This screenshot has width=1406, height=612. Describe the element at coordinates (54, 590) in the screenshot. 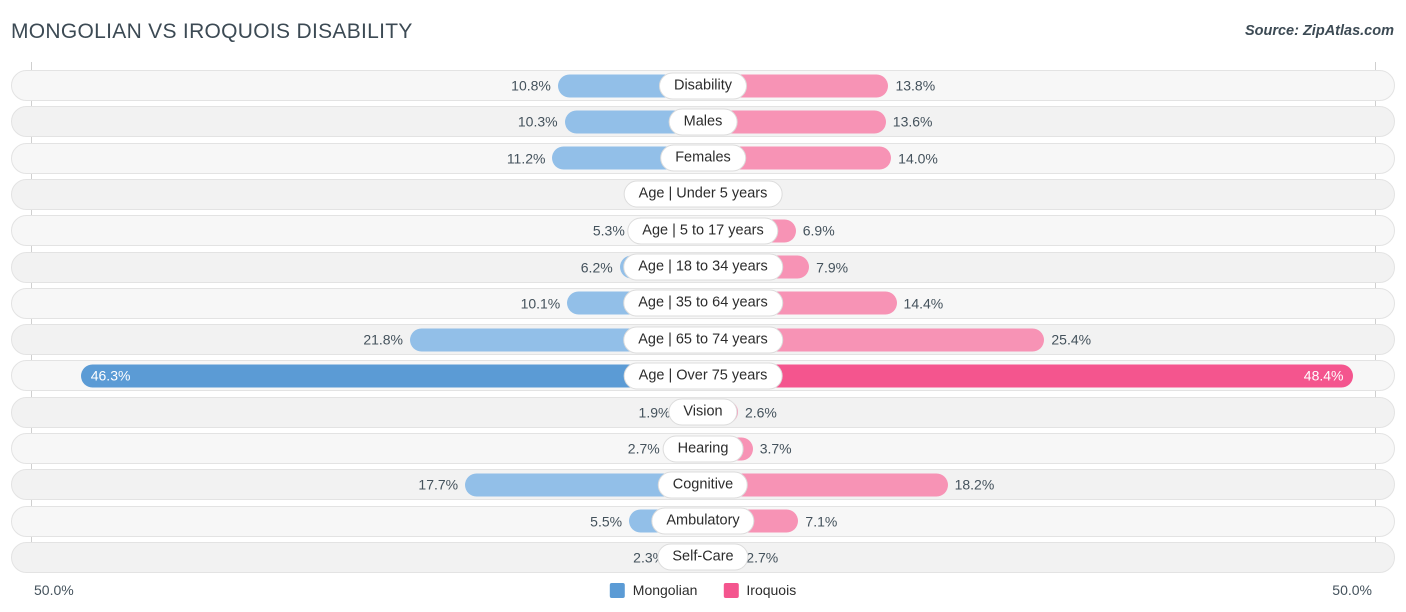

I see `axis-label-left: 50.0%` at that location.